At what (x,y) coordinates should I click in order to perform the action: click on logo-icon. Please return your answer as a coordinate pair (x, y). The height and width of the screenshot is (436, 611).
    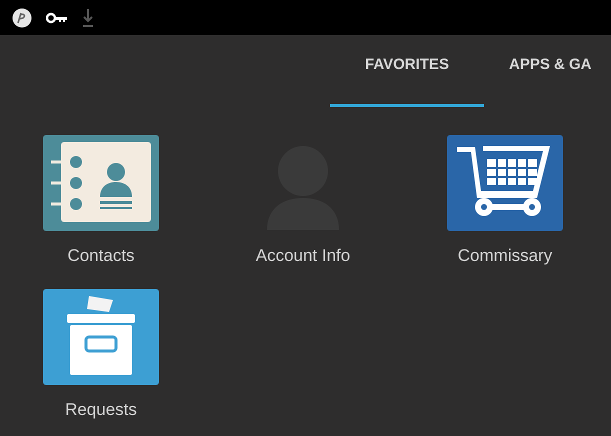
    Looking at the image, I should click on (22, 18).